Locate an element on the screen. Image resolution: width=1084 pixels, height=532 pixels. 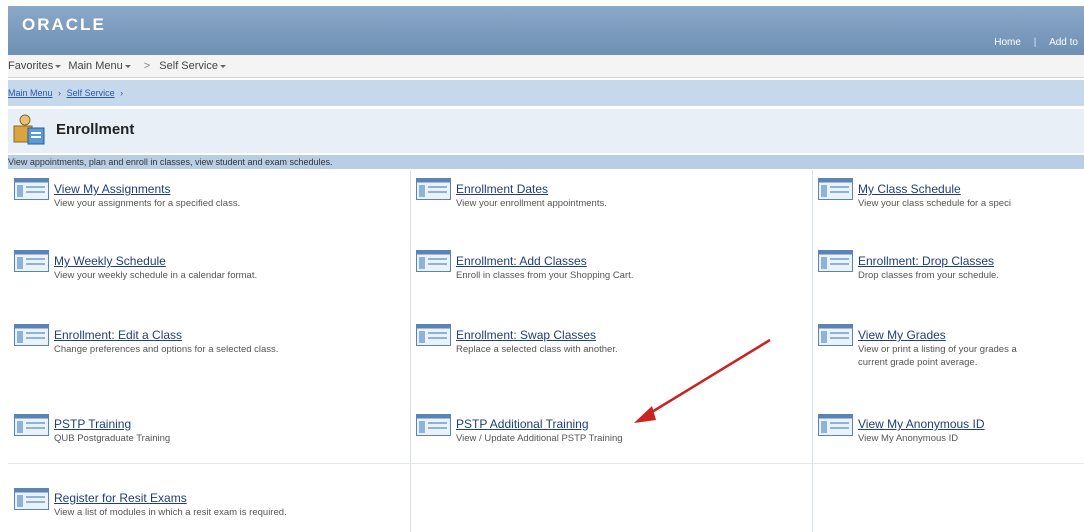
tile-title: View My Anonymous ID is located at coordinates (921, 424).